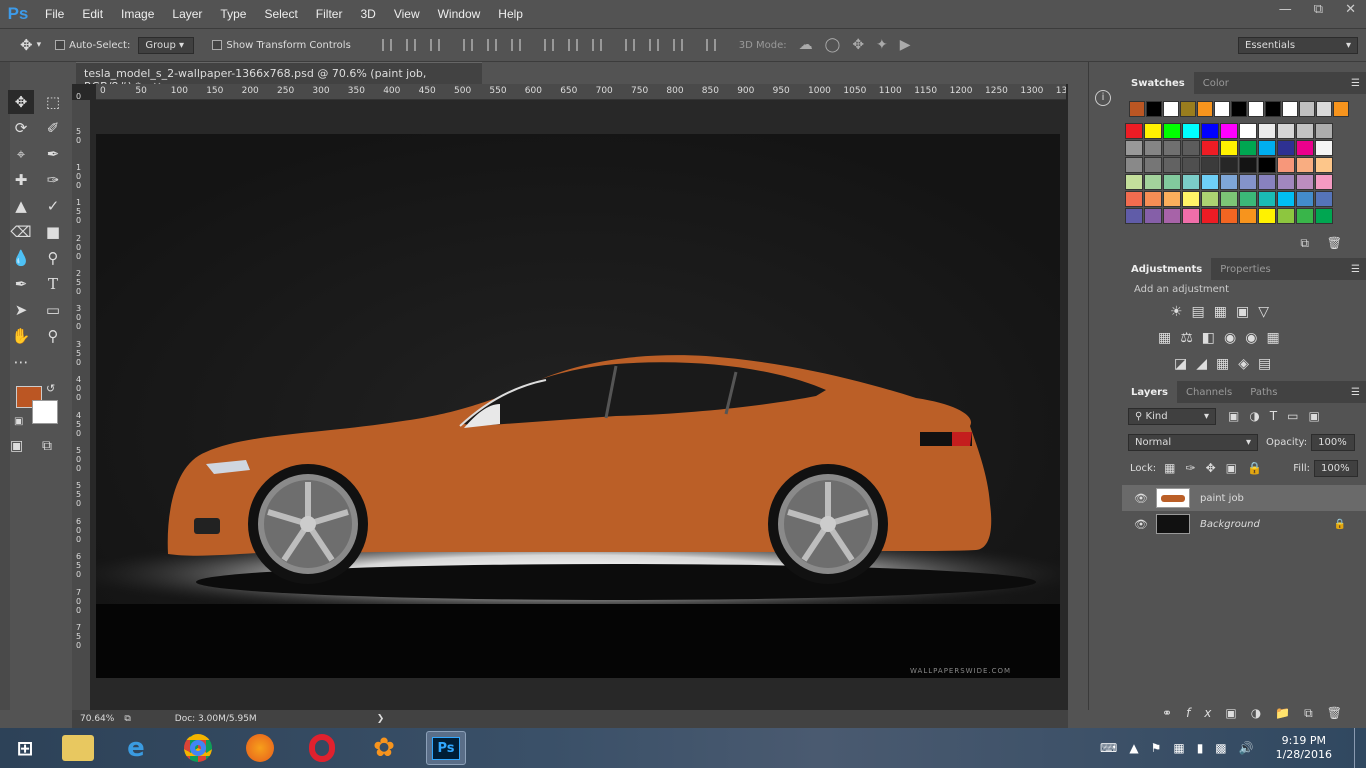  Describe the element at coordinates (233, 14) in the screenshot. I see `menu-type: Type` at that location.